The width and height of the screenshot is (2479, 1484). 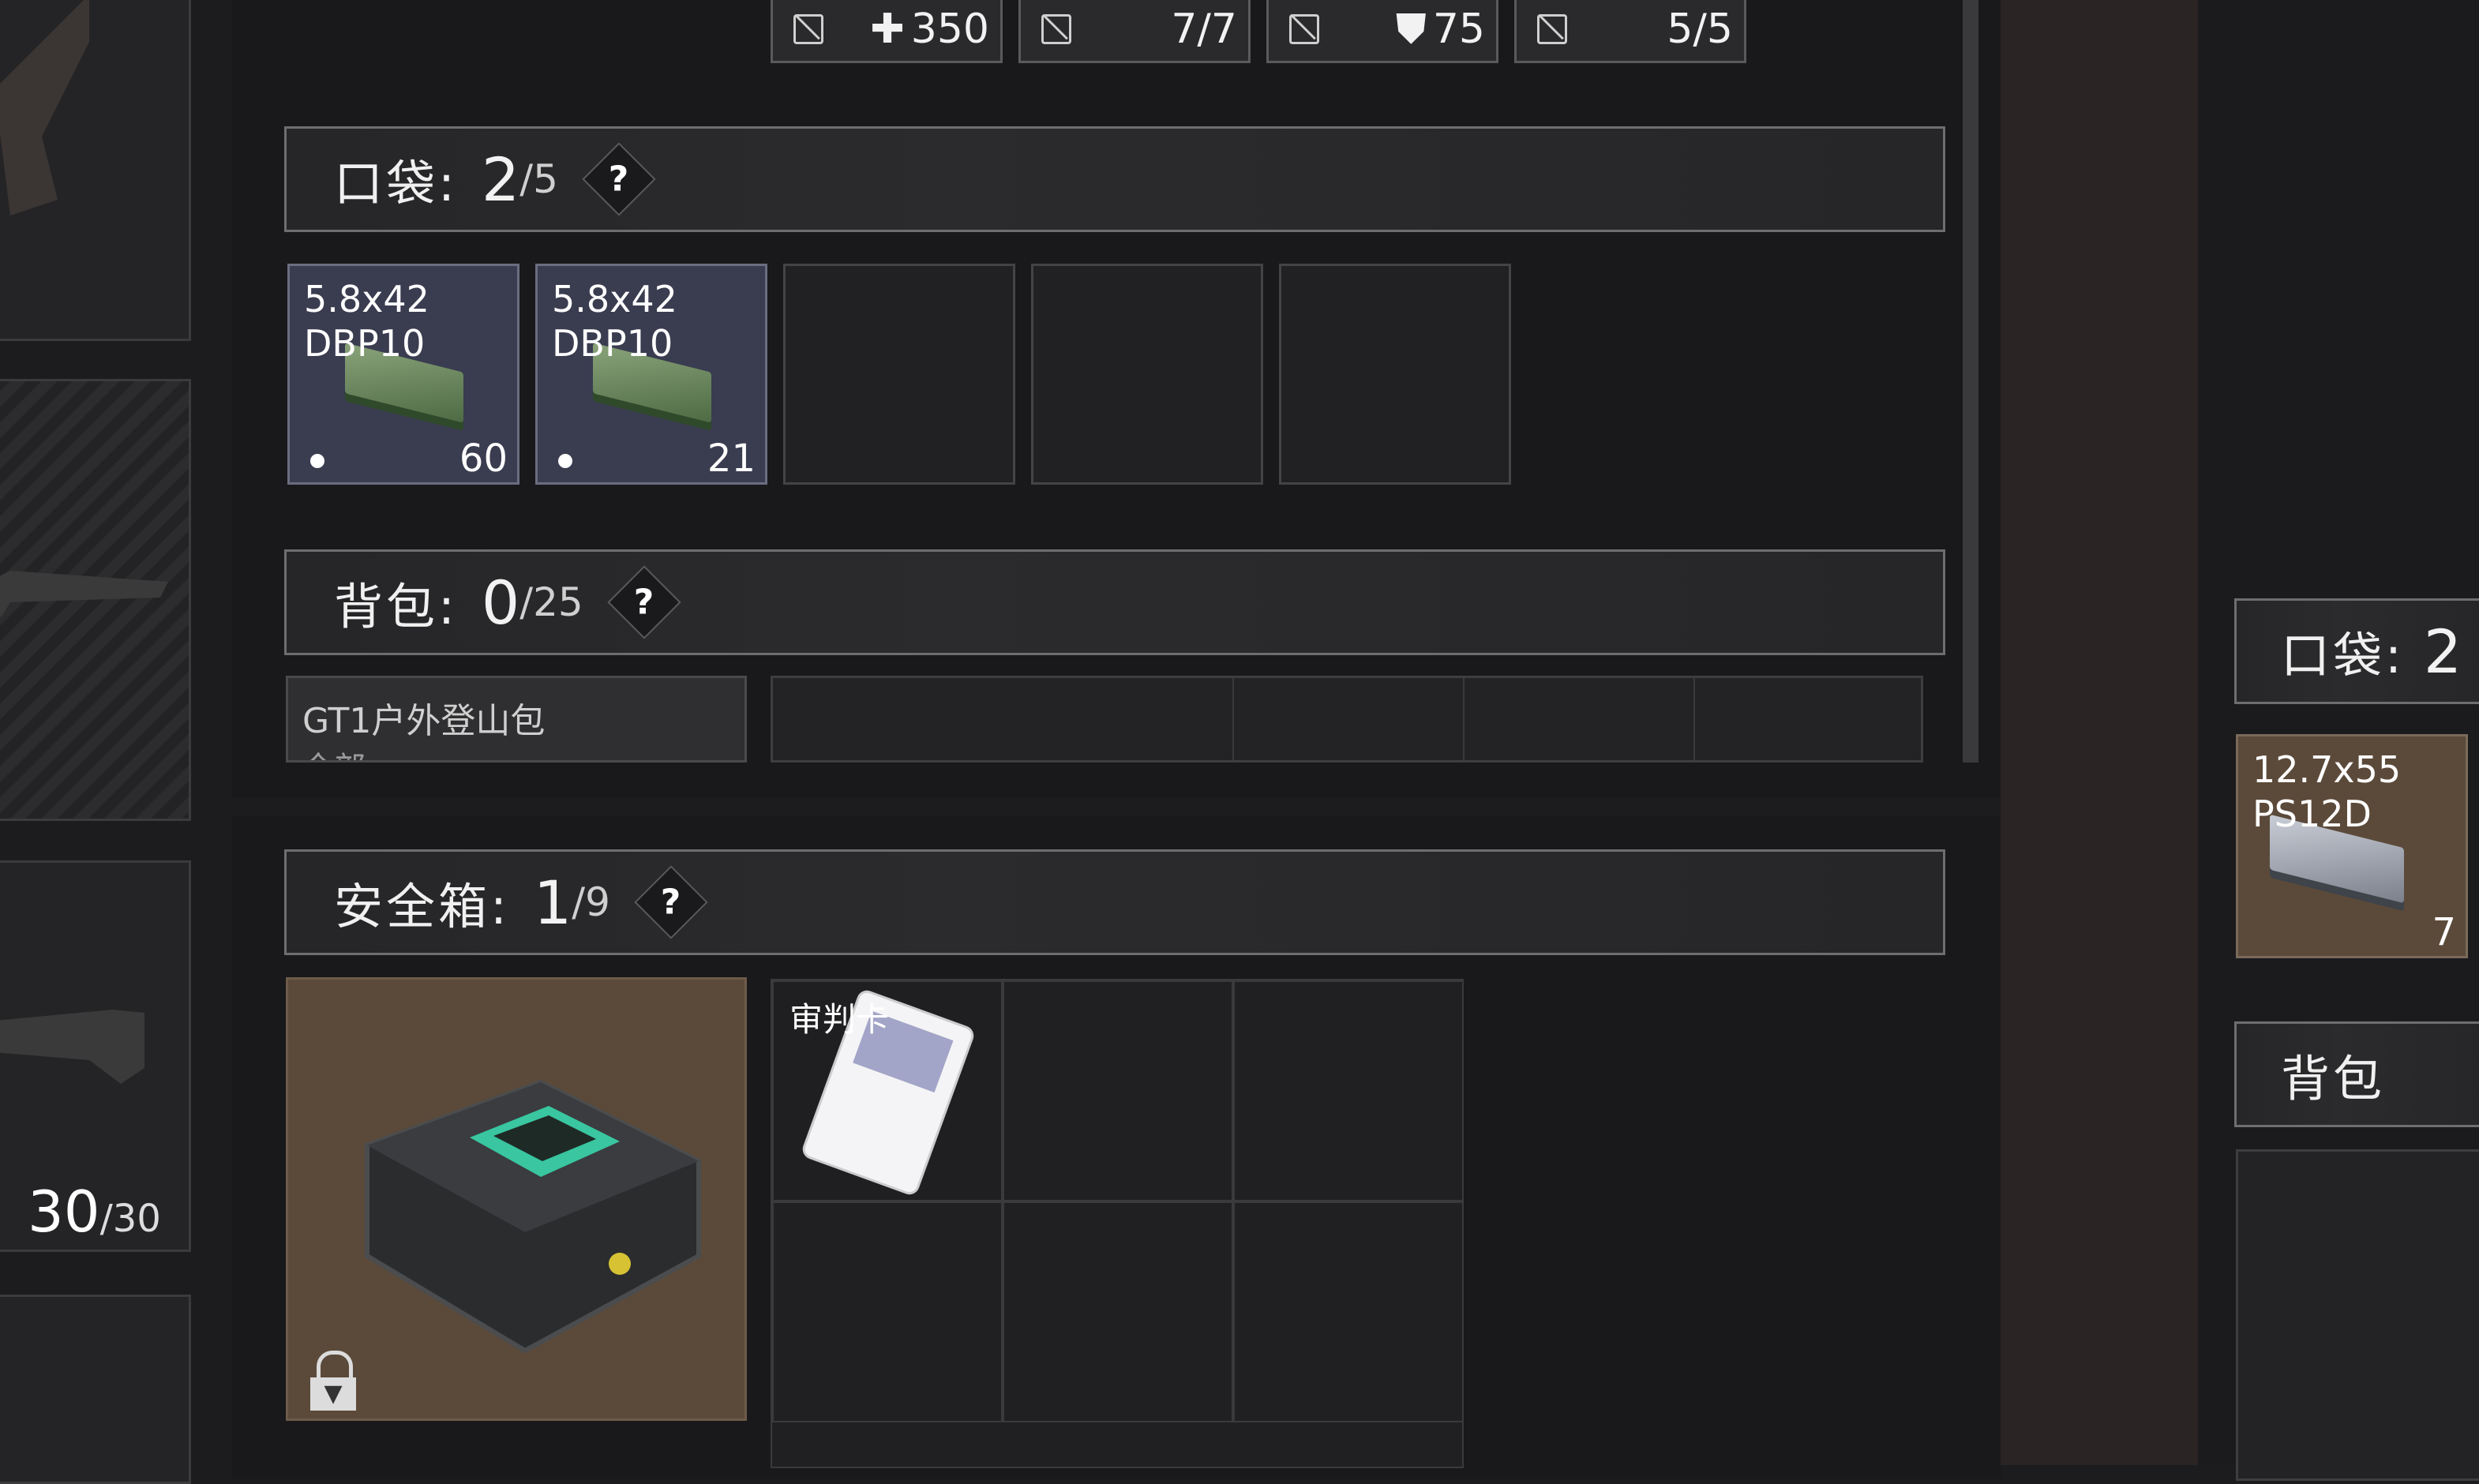 I want to click on stat-magazine-value: 5/5, so click(x=1700, y=30).